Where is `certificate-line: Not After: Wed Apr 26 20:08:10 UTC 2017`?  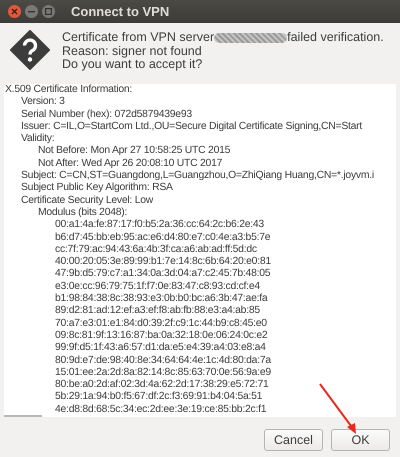
certificate-line: Not After: Wed Apr 26 20:08:10 UTC 2017 is located at coordinates (130, 164).